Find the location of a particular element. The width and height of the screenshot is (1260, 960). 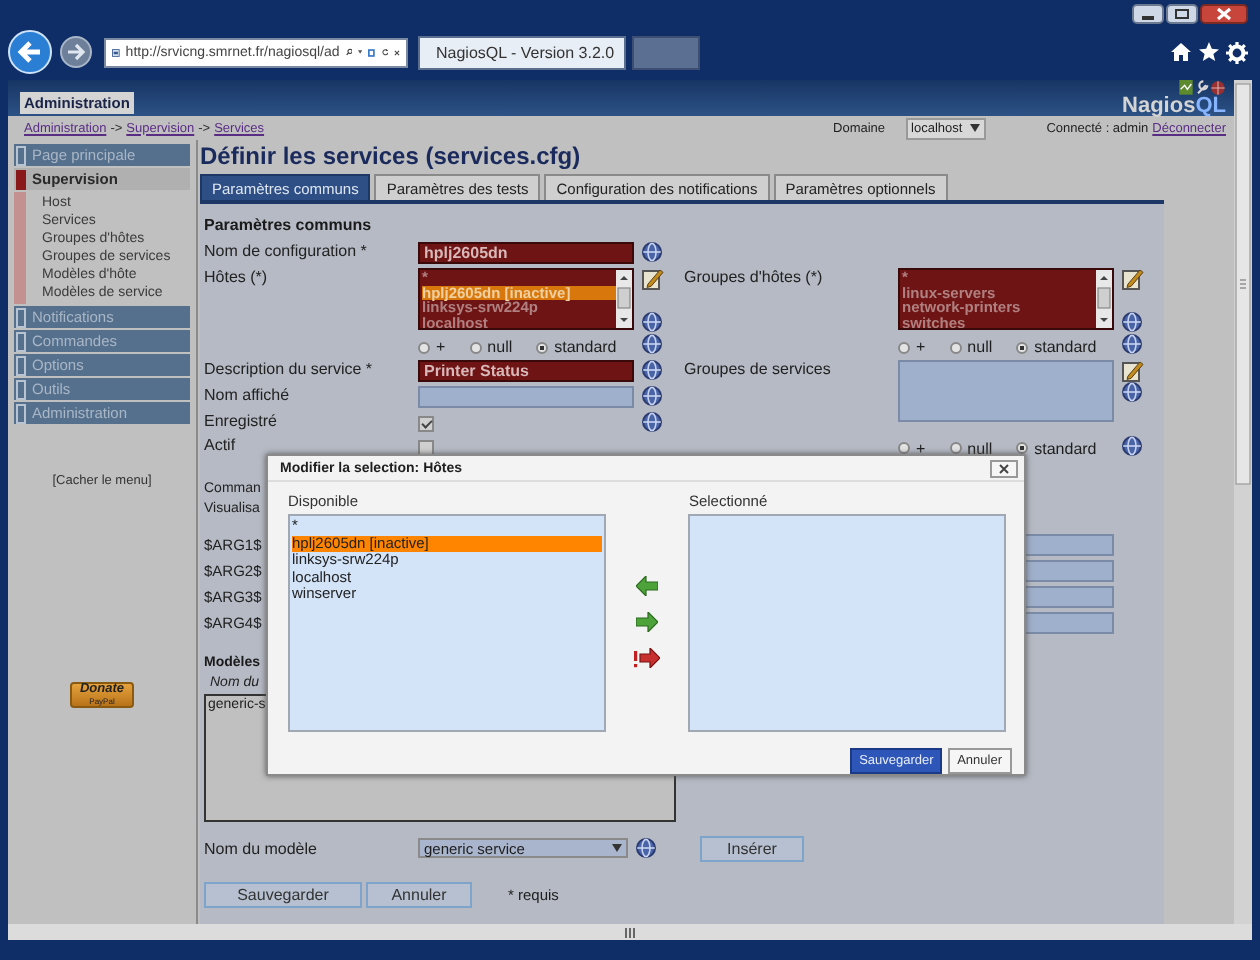

home-icon is located at coordinates (1181, 52).